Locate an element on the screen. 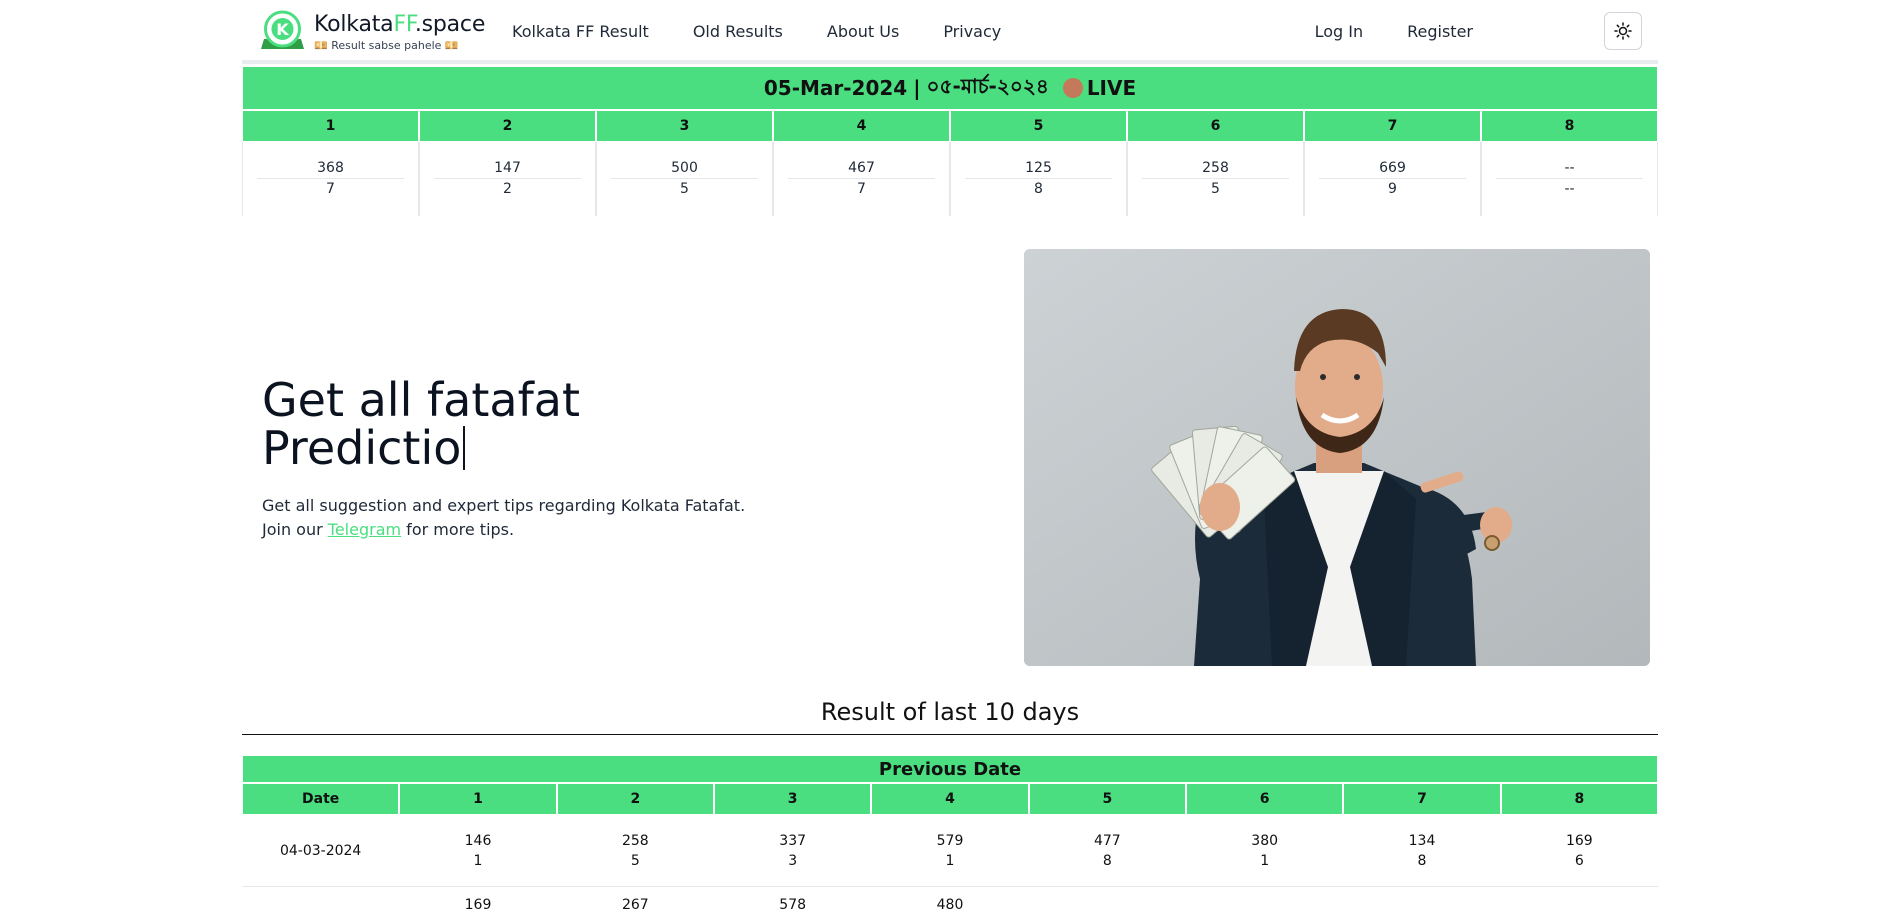 The height and width of the screenshot is (916, 1904). result-cell: 134 8 is located at coordinates (1422, 851).